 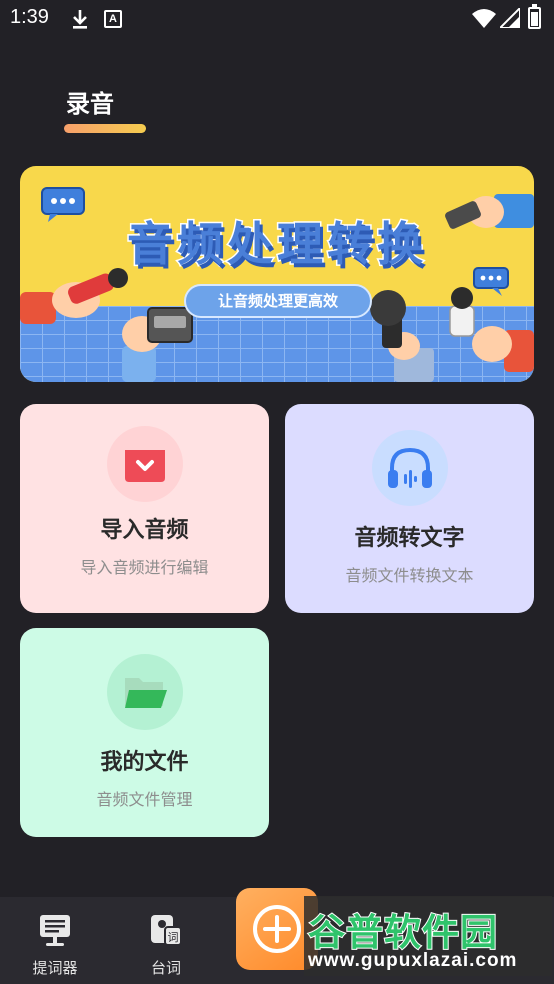 I want to click on my-files-card: 我的文件 音频文件管理, so click(x=144, y=732).